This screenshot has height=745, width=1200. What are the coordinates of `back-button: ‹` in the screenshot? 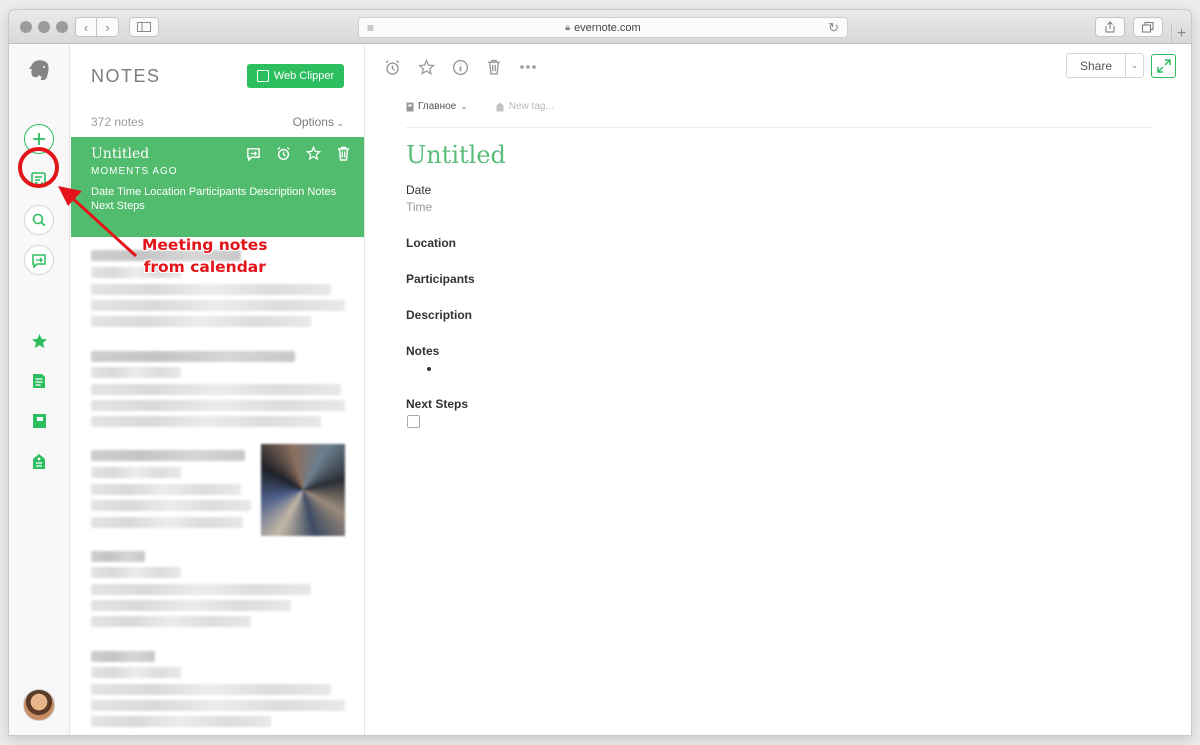 It's located at (86, 27).